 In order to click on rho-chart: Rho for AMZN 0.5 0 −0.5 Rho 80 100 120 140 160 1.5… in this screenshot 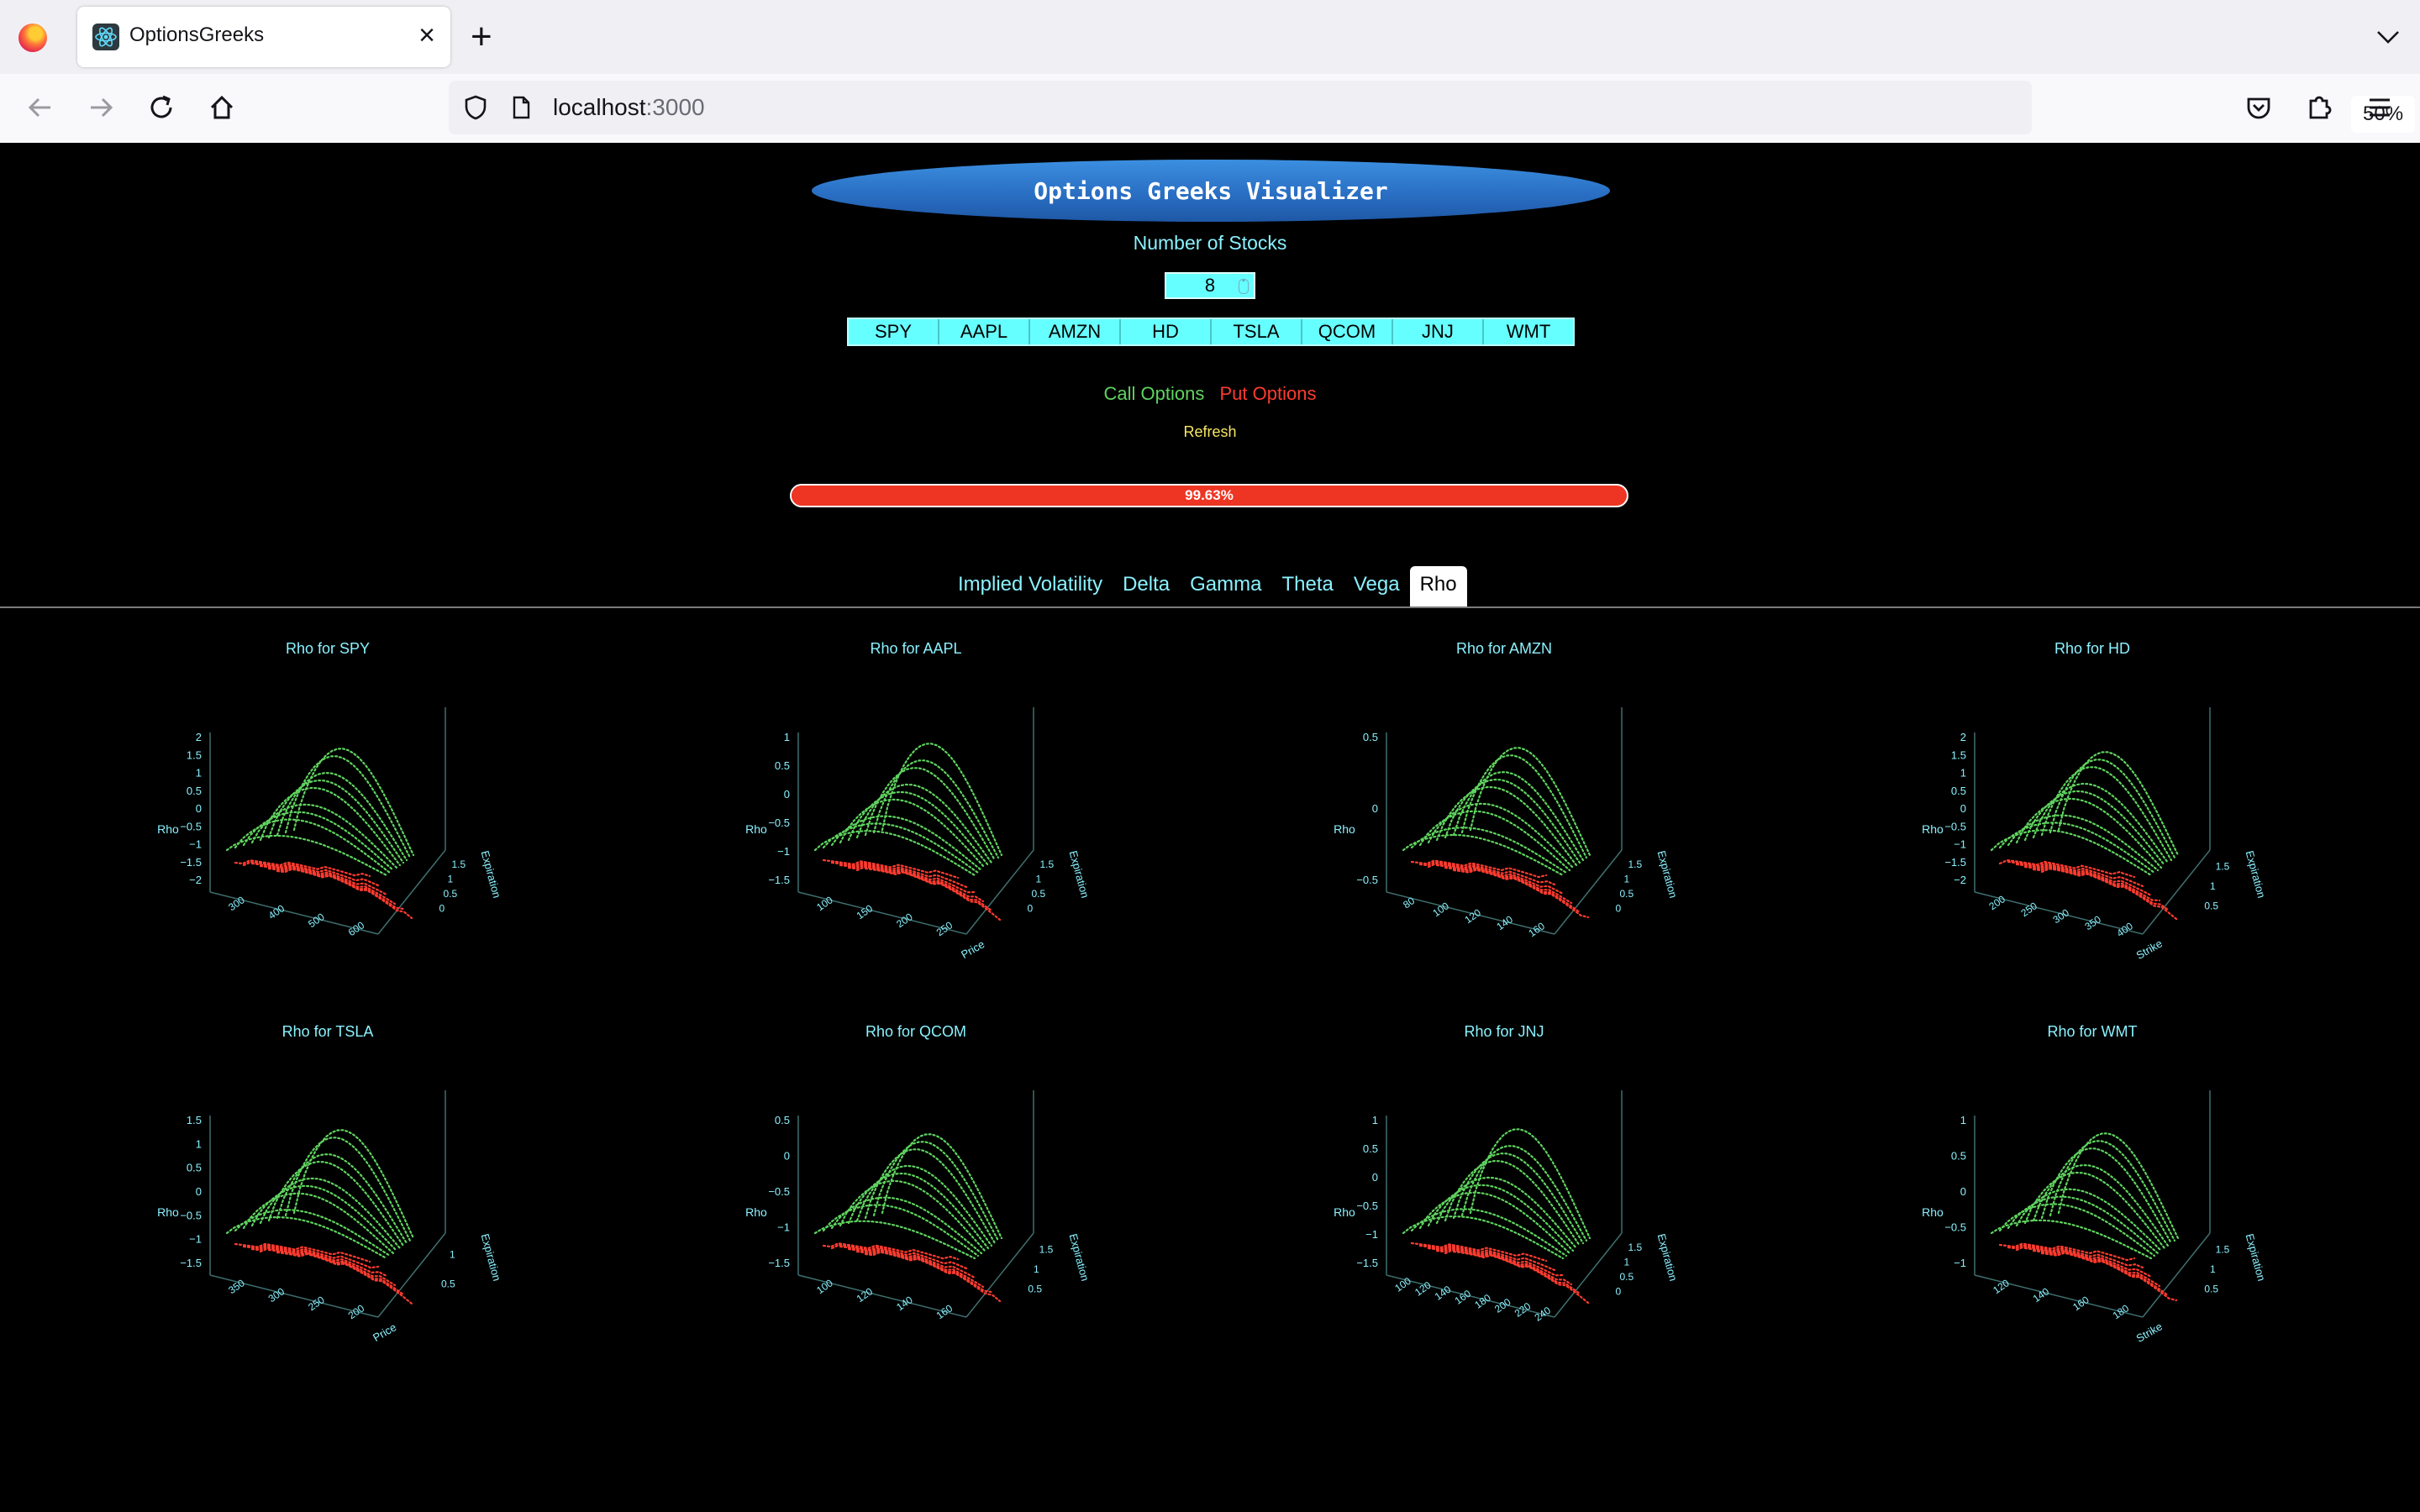, I will do `click(1504, 825)`.